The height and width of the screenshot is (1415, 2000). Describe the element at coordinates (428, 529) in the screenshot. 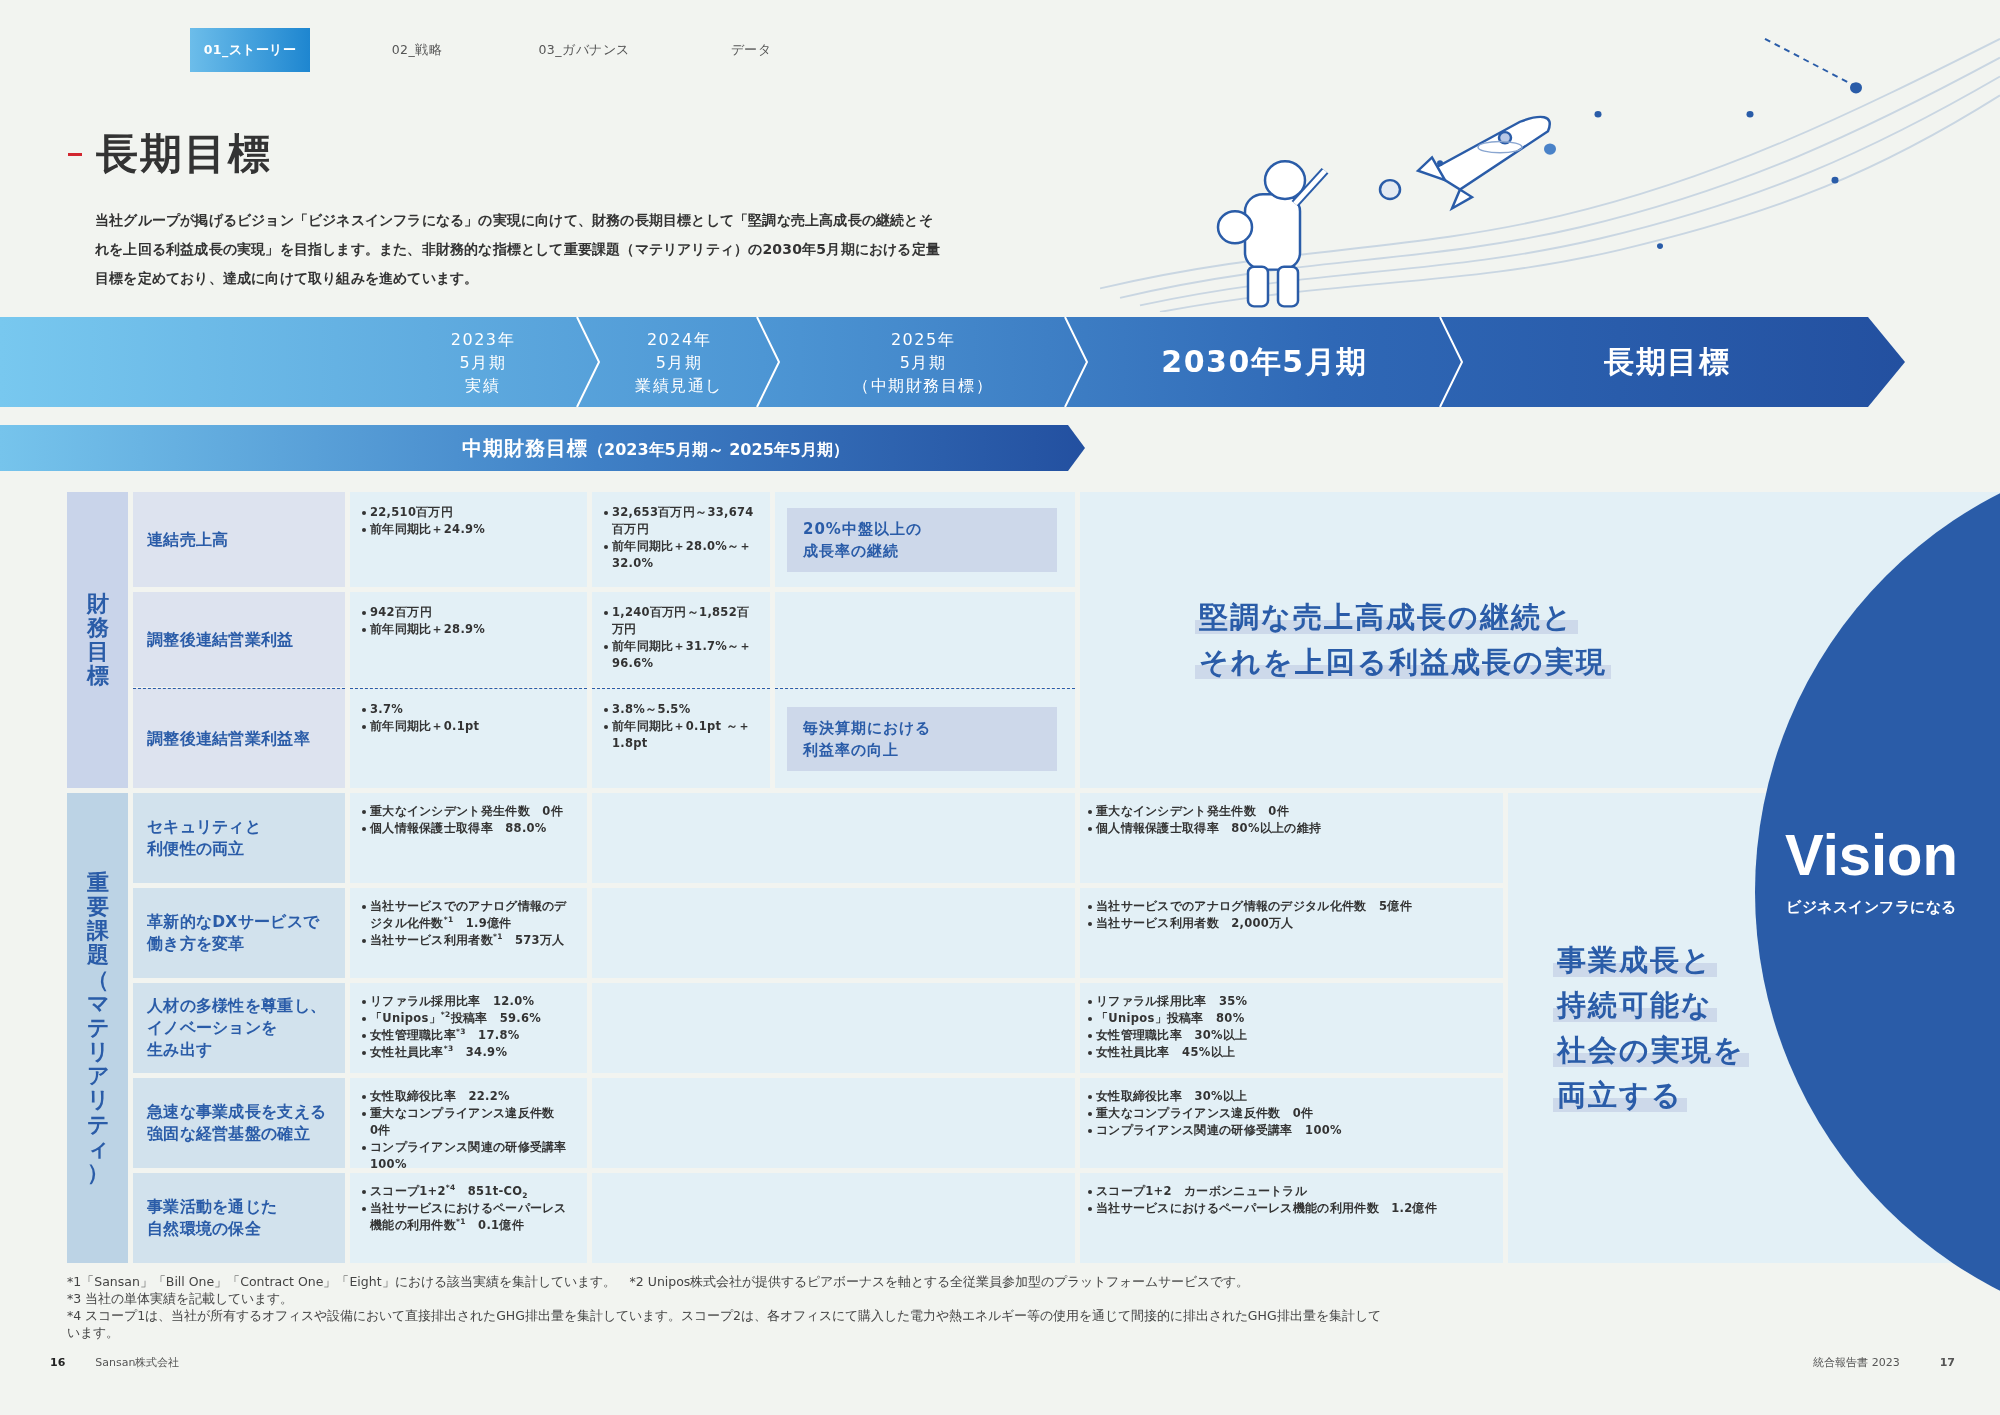

I see `metric-text: 前年同期比＋24.9%` at that location.